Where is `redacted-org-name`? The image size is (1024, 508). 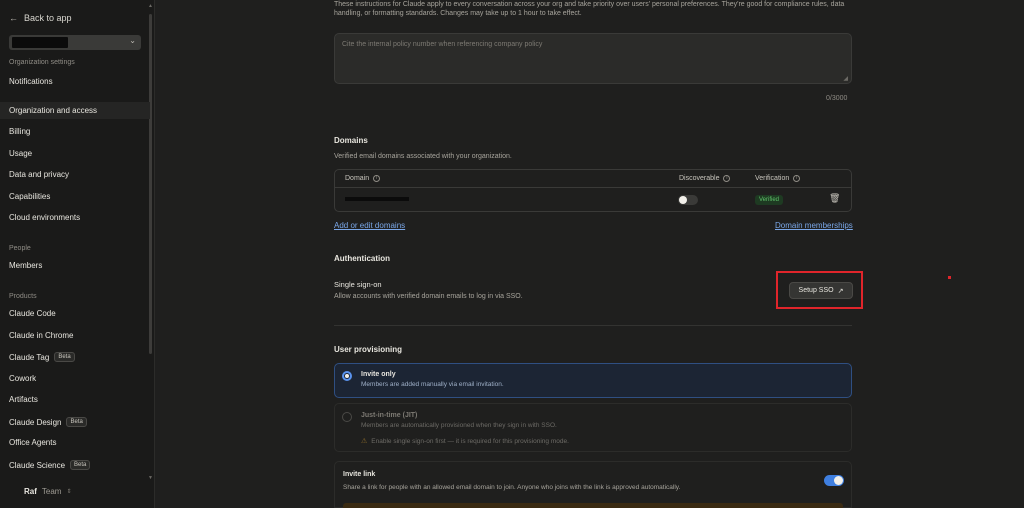 redacted-org-name is located at coordinates (40, 42).